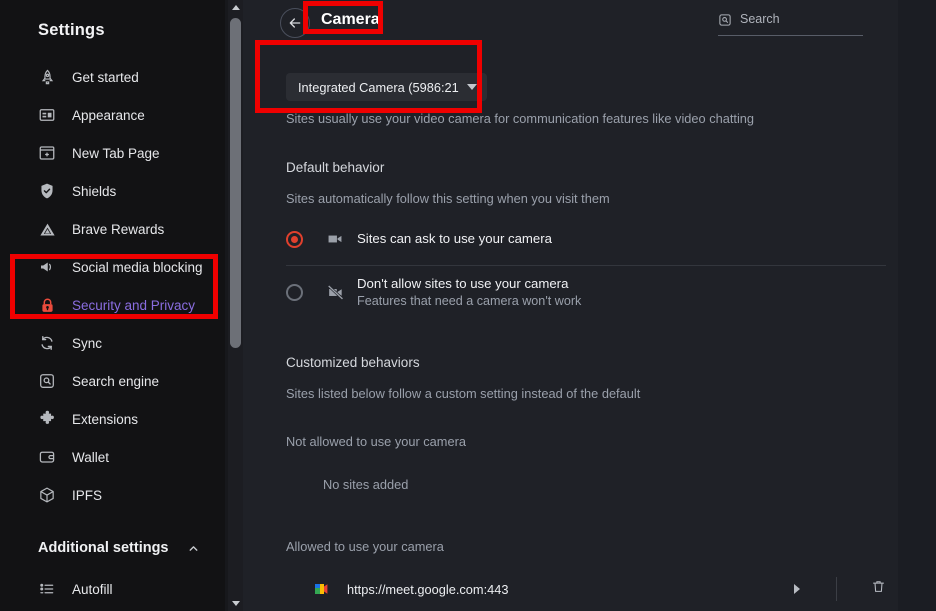 The height and width of the screenshot is (611, 936). What do you see at coordinates (725, 22) in the screenshot?
I see `search-icon` at bounding box center [725, 22].